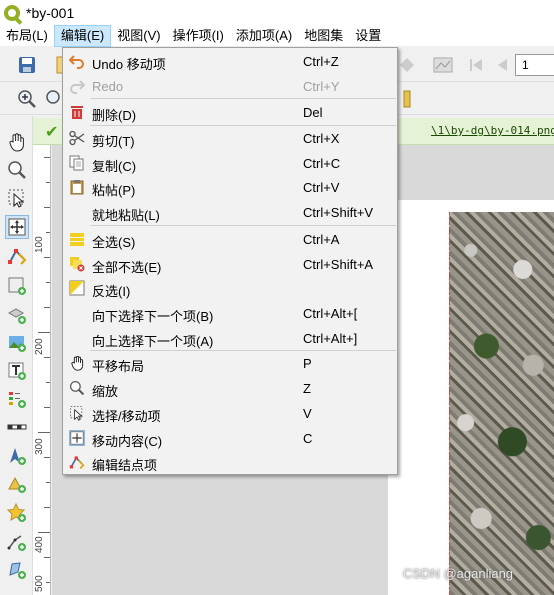  Describe the element at coordinates (17, 399) in the screenshot. I see `add-legend-icon` at that location.